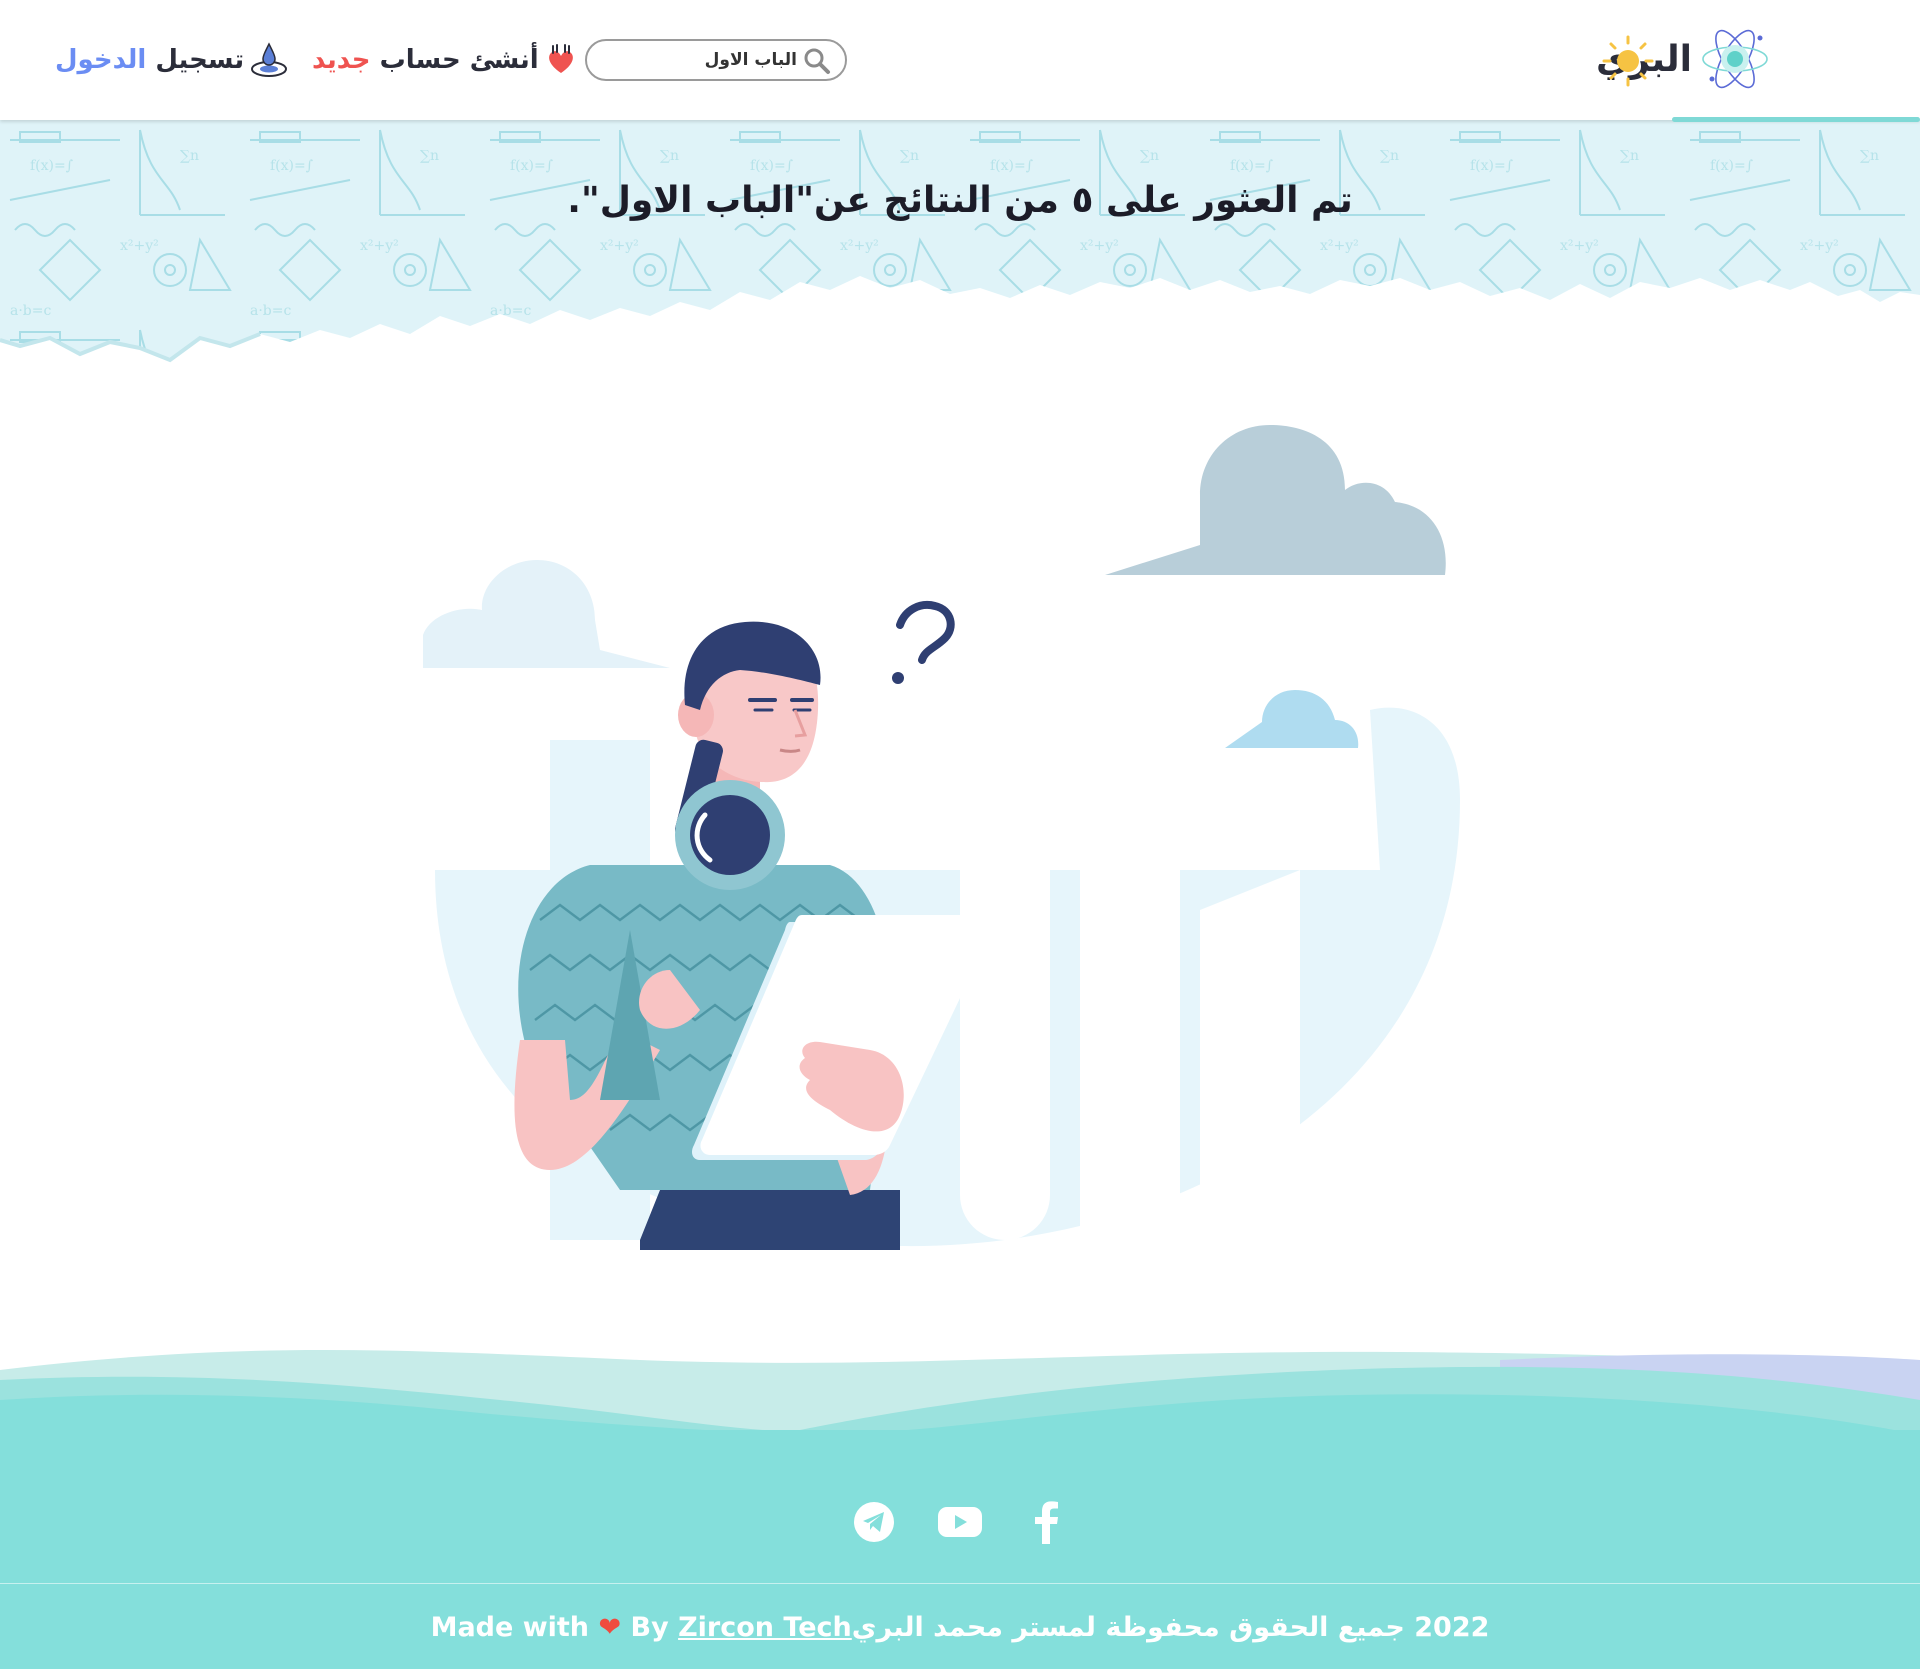 This screenshot has width=1920, height=1669. I want to click on login-accent: الدخول, so click(101, 60).